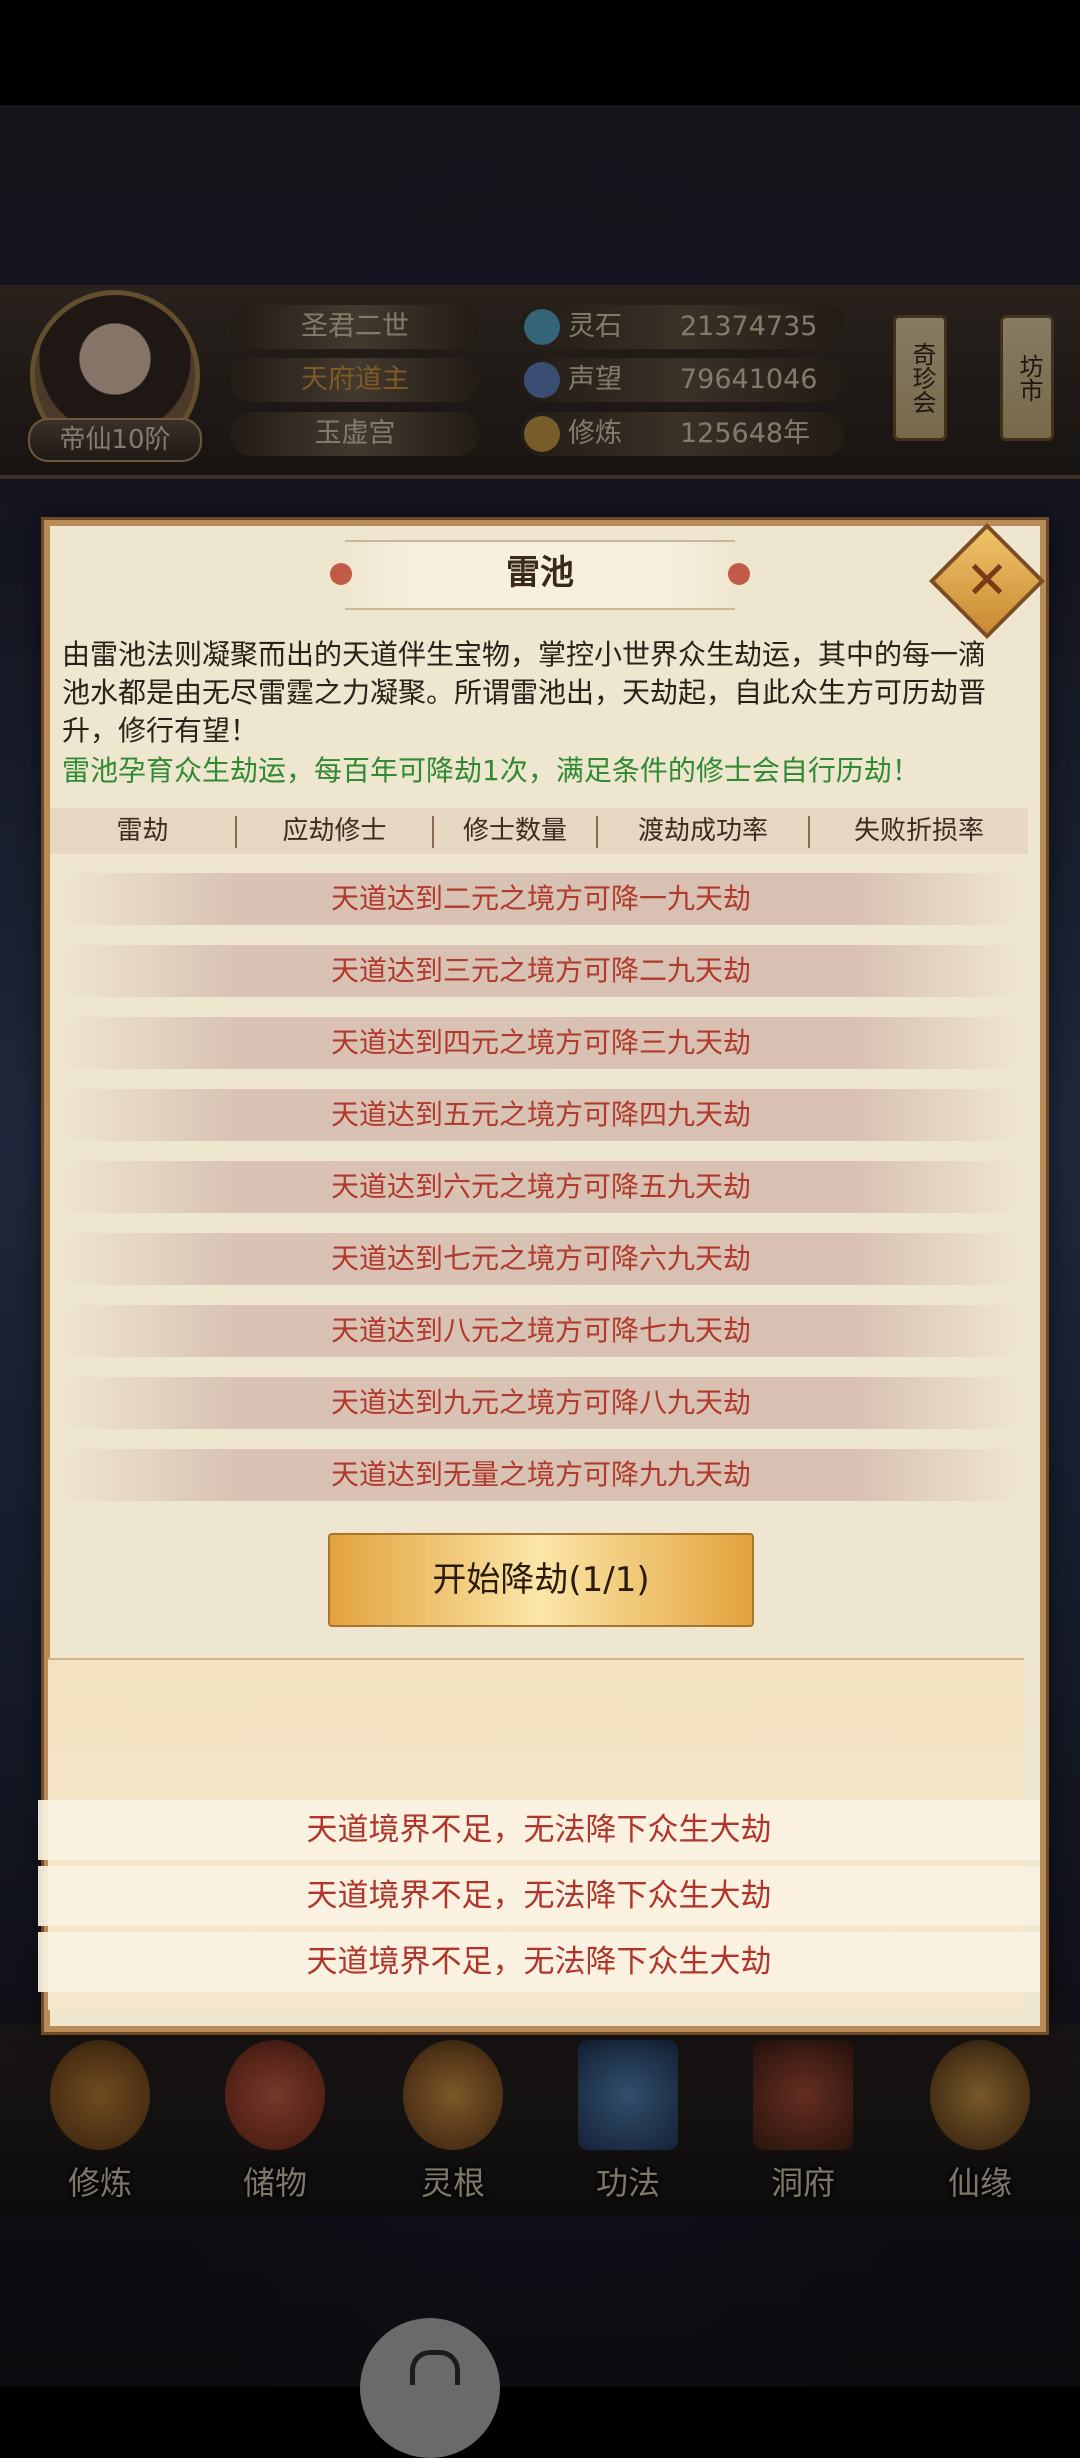 This screenshot has height=2458, width=1080. I want to click on column-header: 修士数量, so click(514, 831).